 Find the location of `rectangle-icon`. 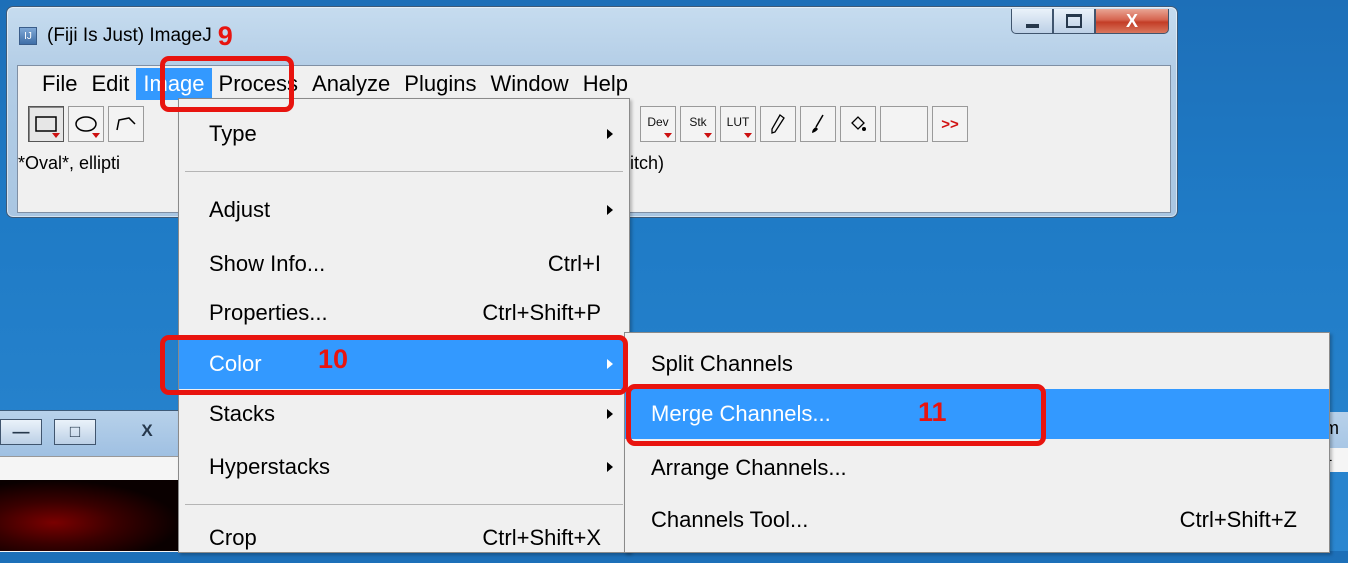

rectangle-icon is located at coordinates (46, 124).